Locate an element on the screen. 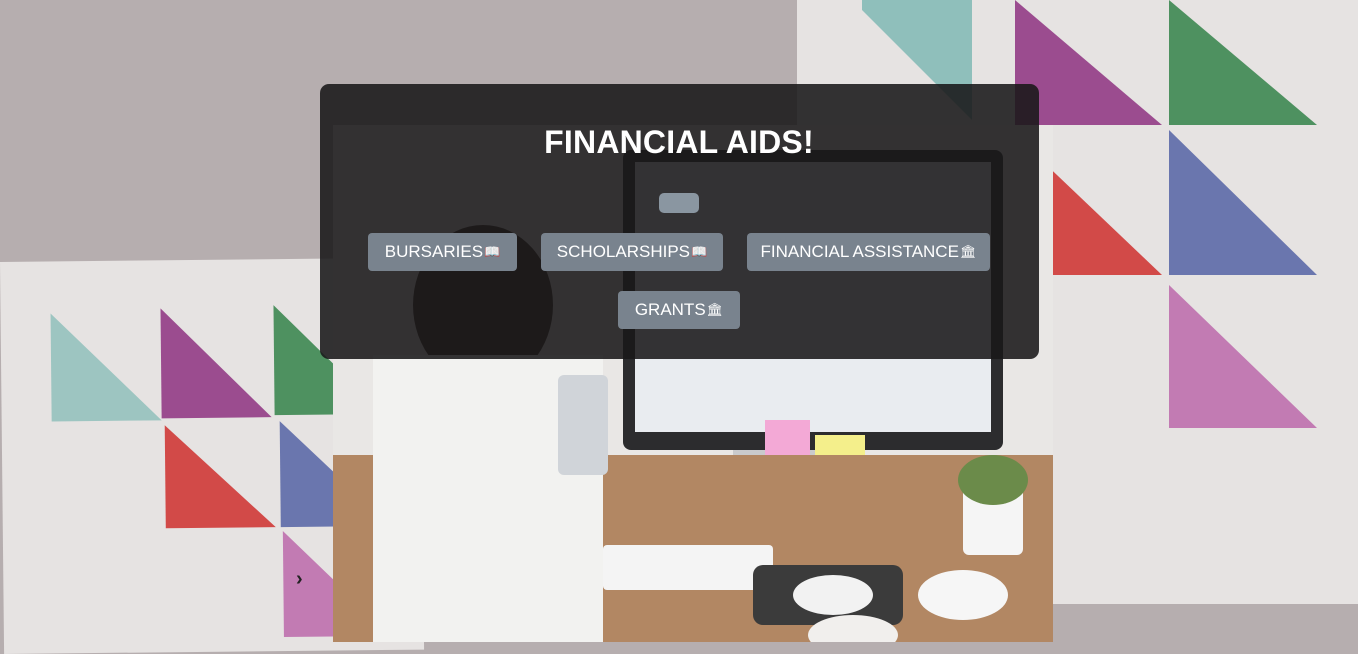 The height and width of the screenshot is (654, 1358). grants-button: GRANTS 🏛 is located at coordinates (679, 310).